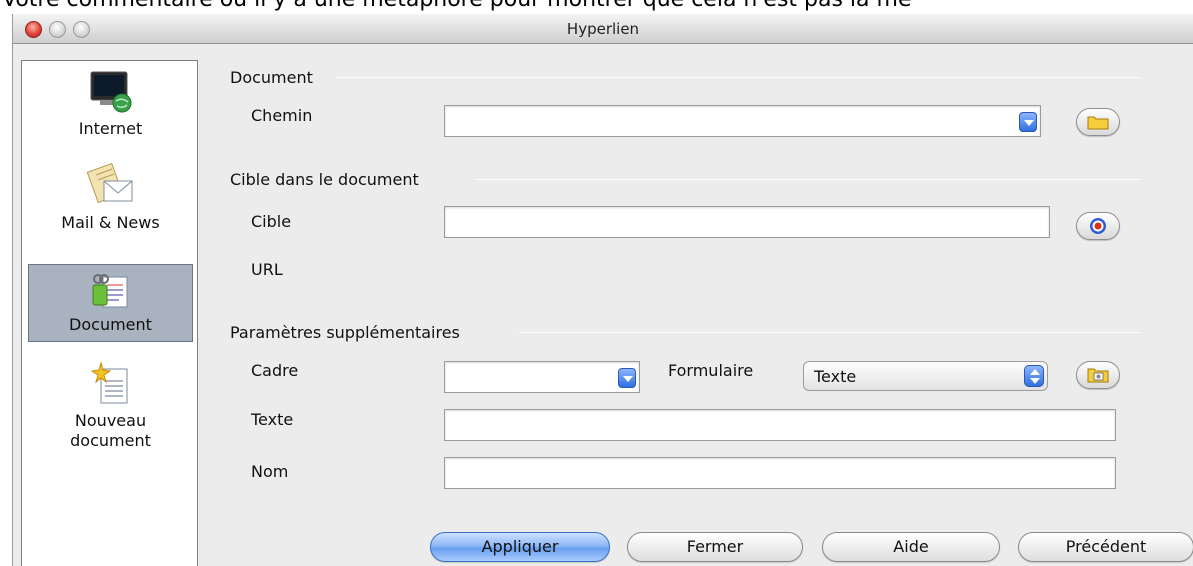 The width and height of the screenshot is (1193, 566). Describe the element at coordinates (275, 370) in the screenshot. I see `frame-label: Cadre` at that location.